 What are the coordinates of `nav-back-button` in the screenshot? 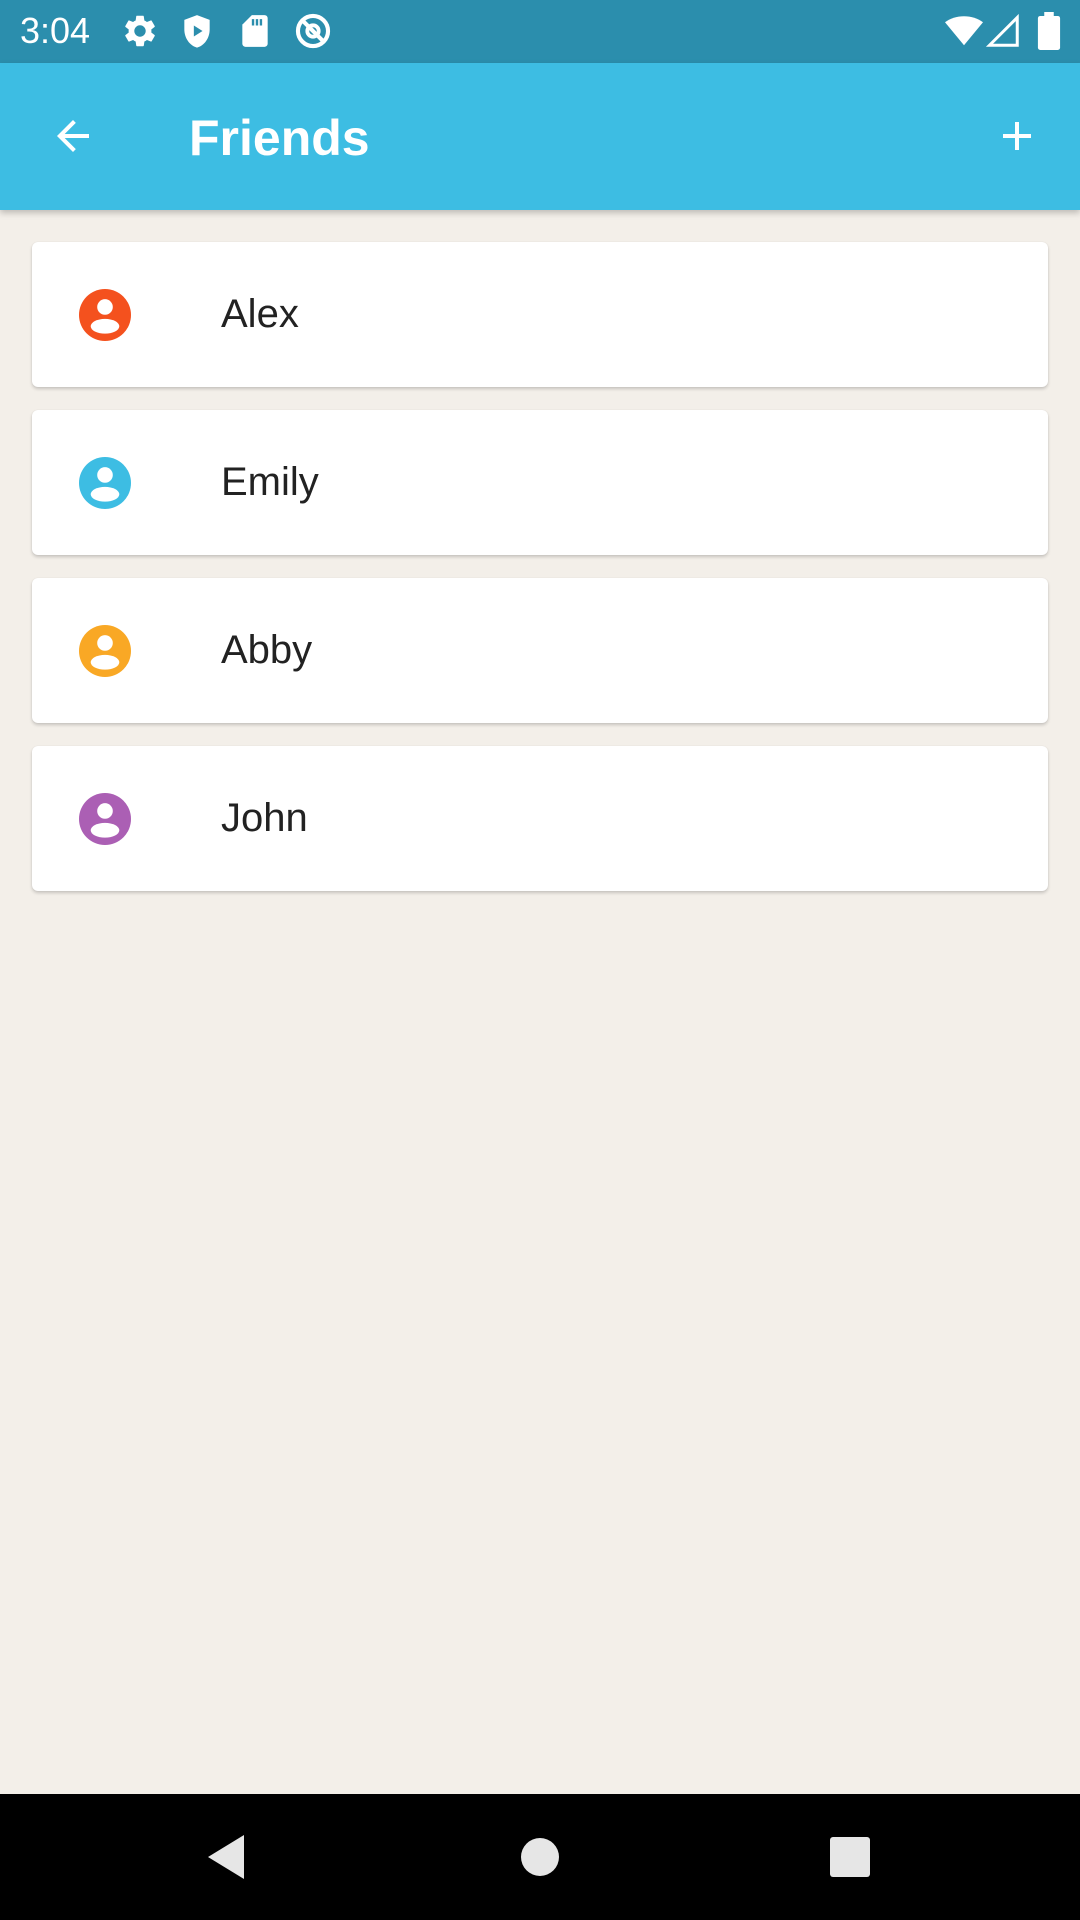 It's located at (226, 1857).